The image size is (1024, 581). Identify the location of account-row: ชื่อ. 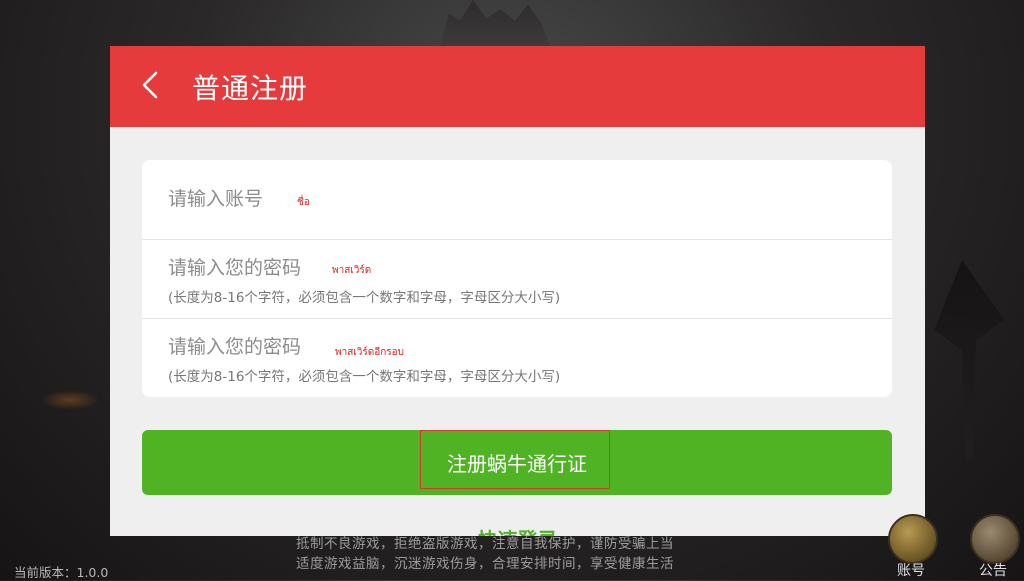
(517, 200).